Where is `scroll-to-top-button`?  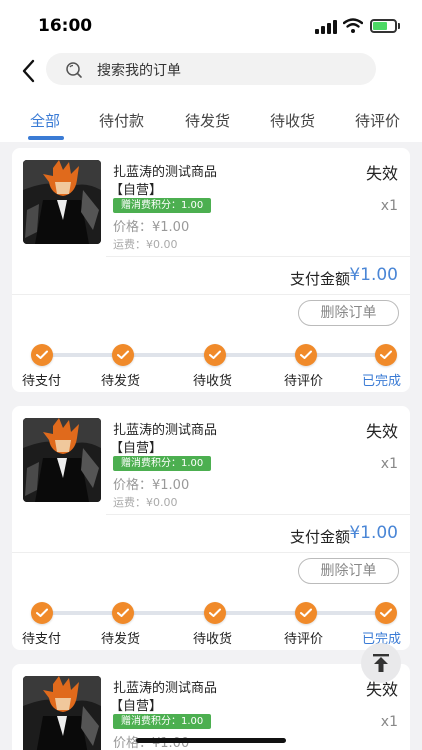 scroll-to-top-button is located at coordinates (381, 663).